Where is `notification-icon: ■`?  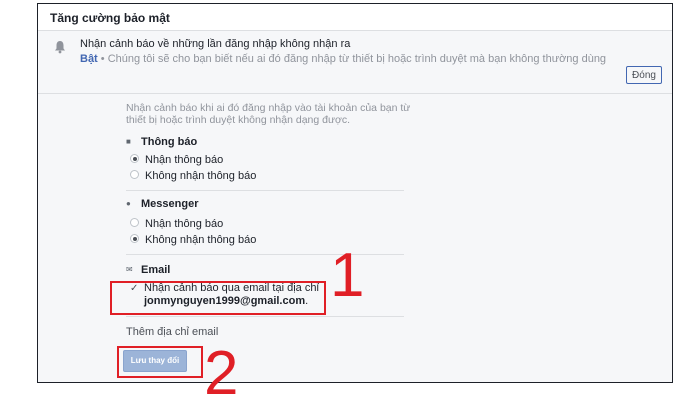
notification-icon: ■ is located at coordinates (128, 141).